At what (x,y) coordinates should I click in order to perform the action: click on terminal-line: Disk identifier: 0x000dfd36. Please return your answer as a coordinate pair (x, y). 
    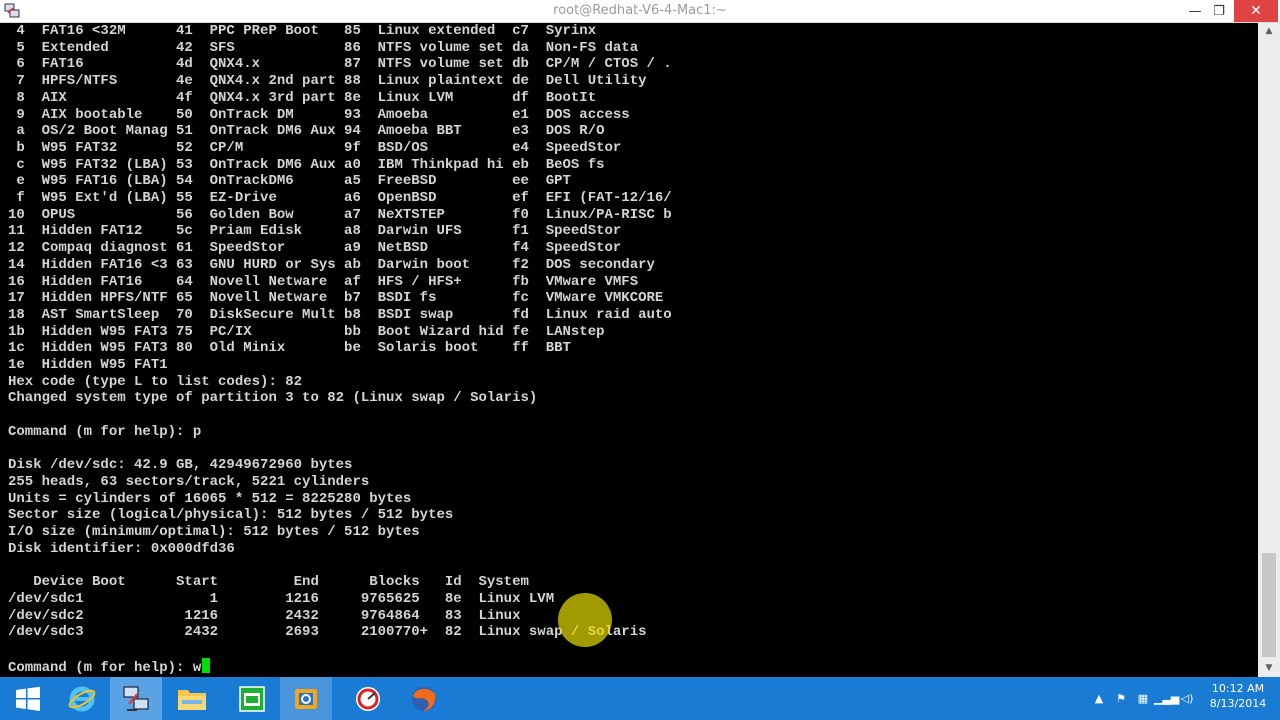
    Looking at the image, I should click on (121, 548).